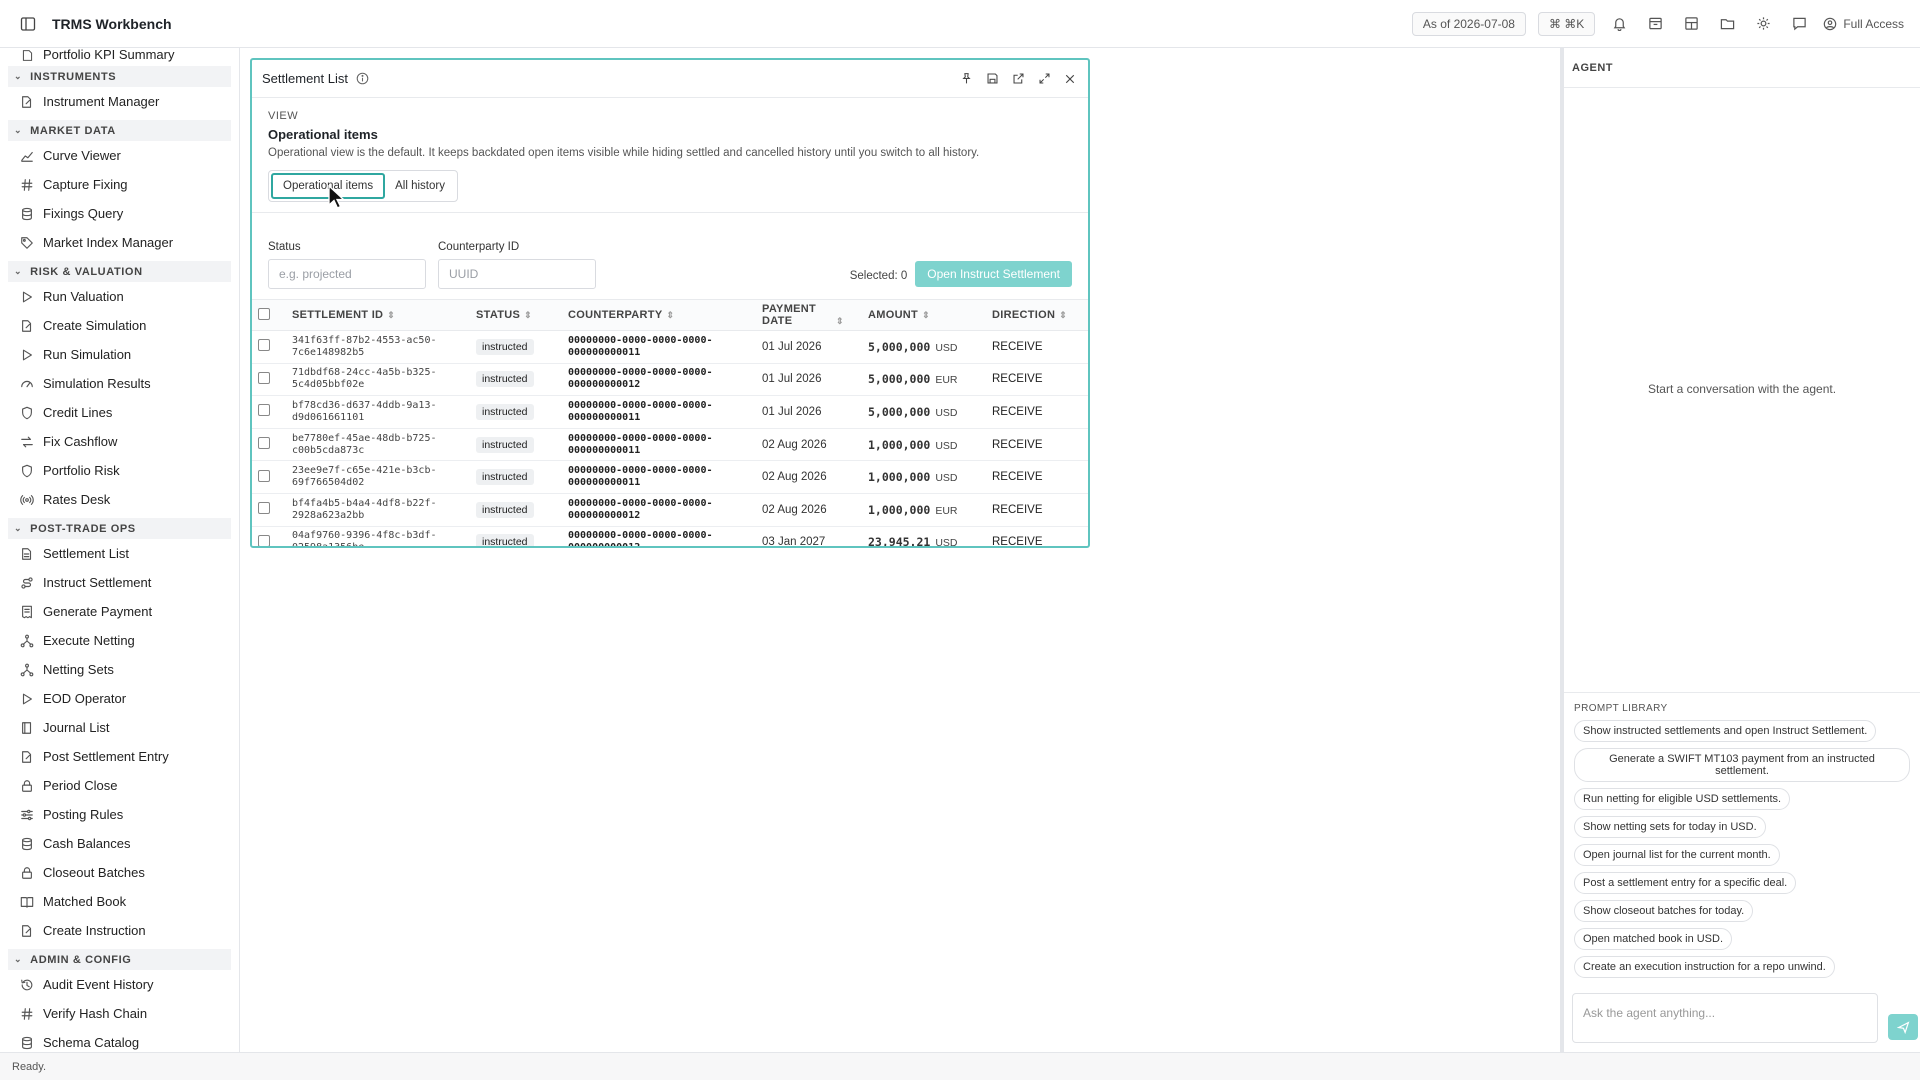 The height and width of the screenshot is (1080, 1920). Describe the element at coordinates (1653, 939) in the screenshot. I see `prompt-chip: Open matched book in USD.` at that location.